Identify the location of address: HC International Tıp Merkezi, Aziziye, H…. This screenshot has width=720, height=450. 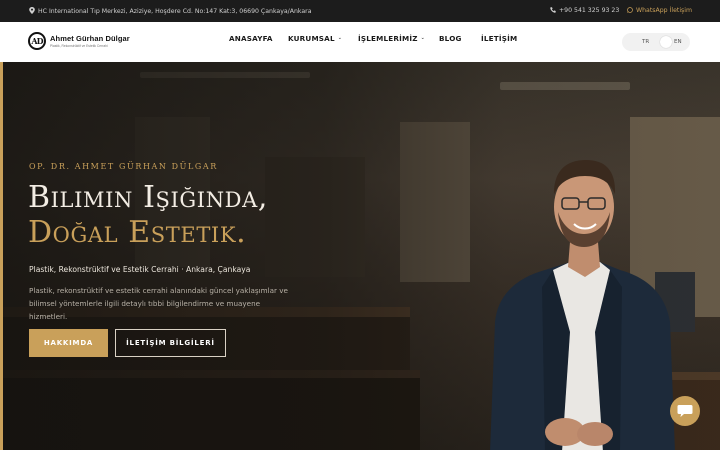
(170, 11).